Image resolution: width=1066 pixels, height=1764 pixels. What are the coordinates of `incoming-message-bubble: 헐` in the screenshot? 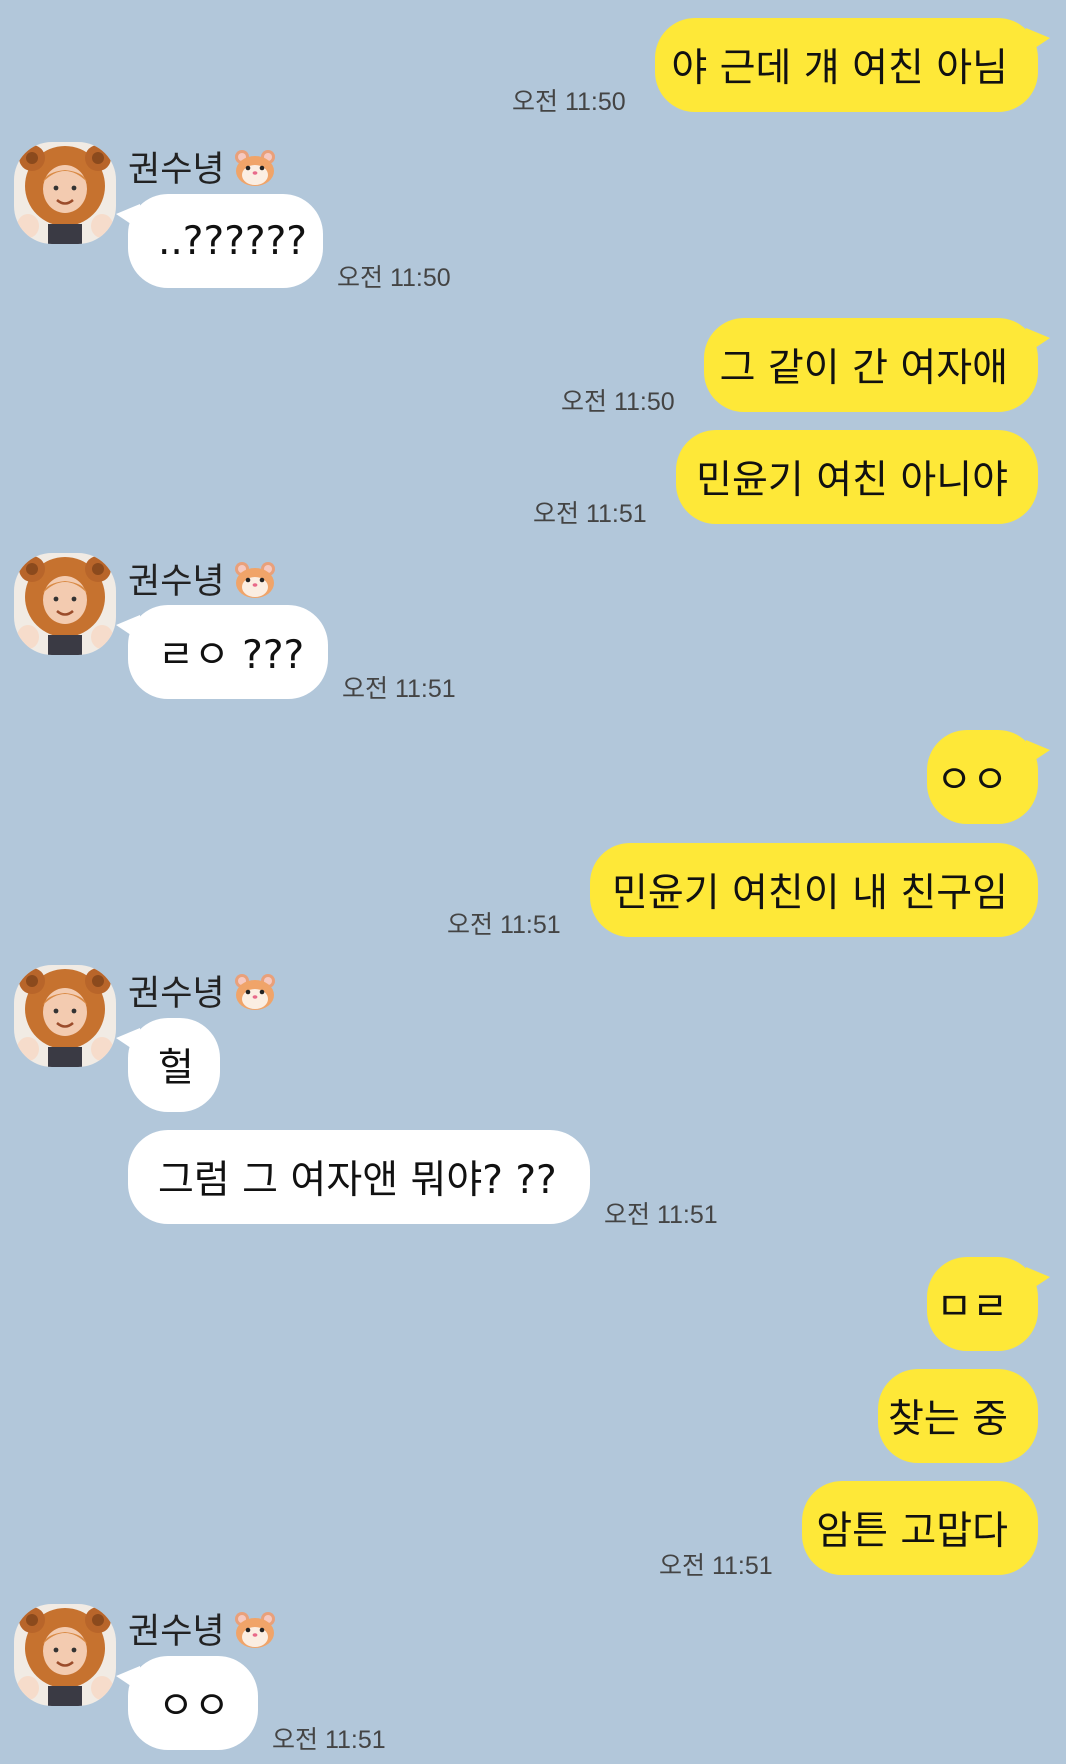 It's located at (168, 1065).